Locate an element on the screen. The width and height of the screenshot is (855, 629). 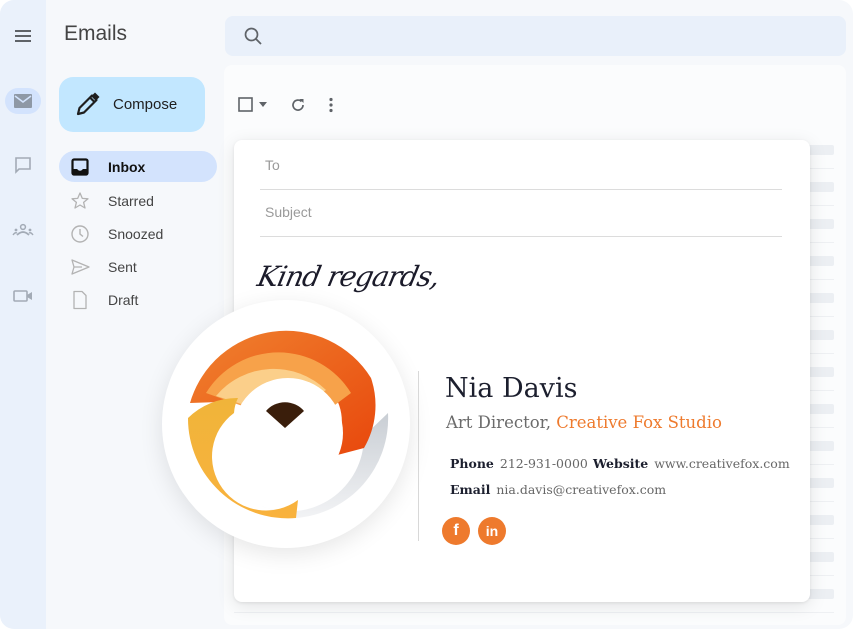
people-icon is located at coordinates (23, 229).